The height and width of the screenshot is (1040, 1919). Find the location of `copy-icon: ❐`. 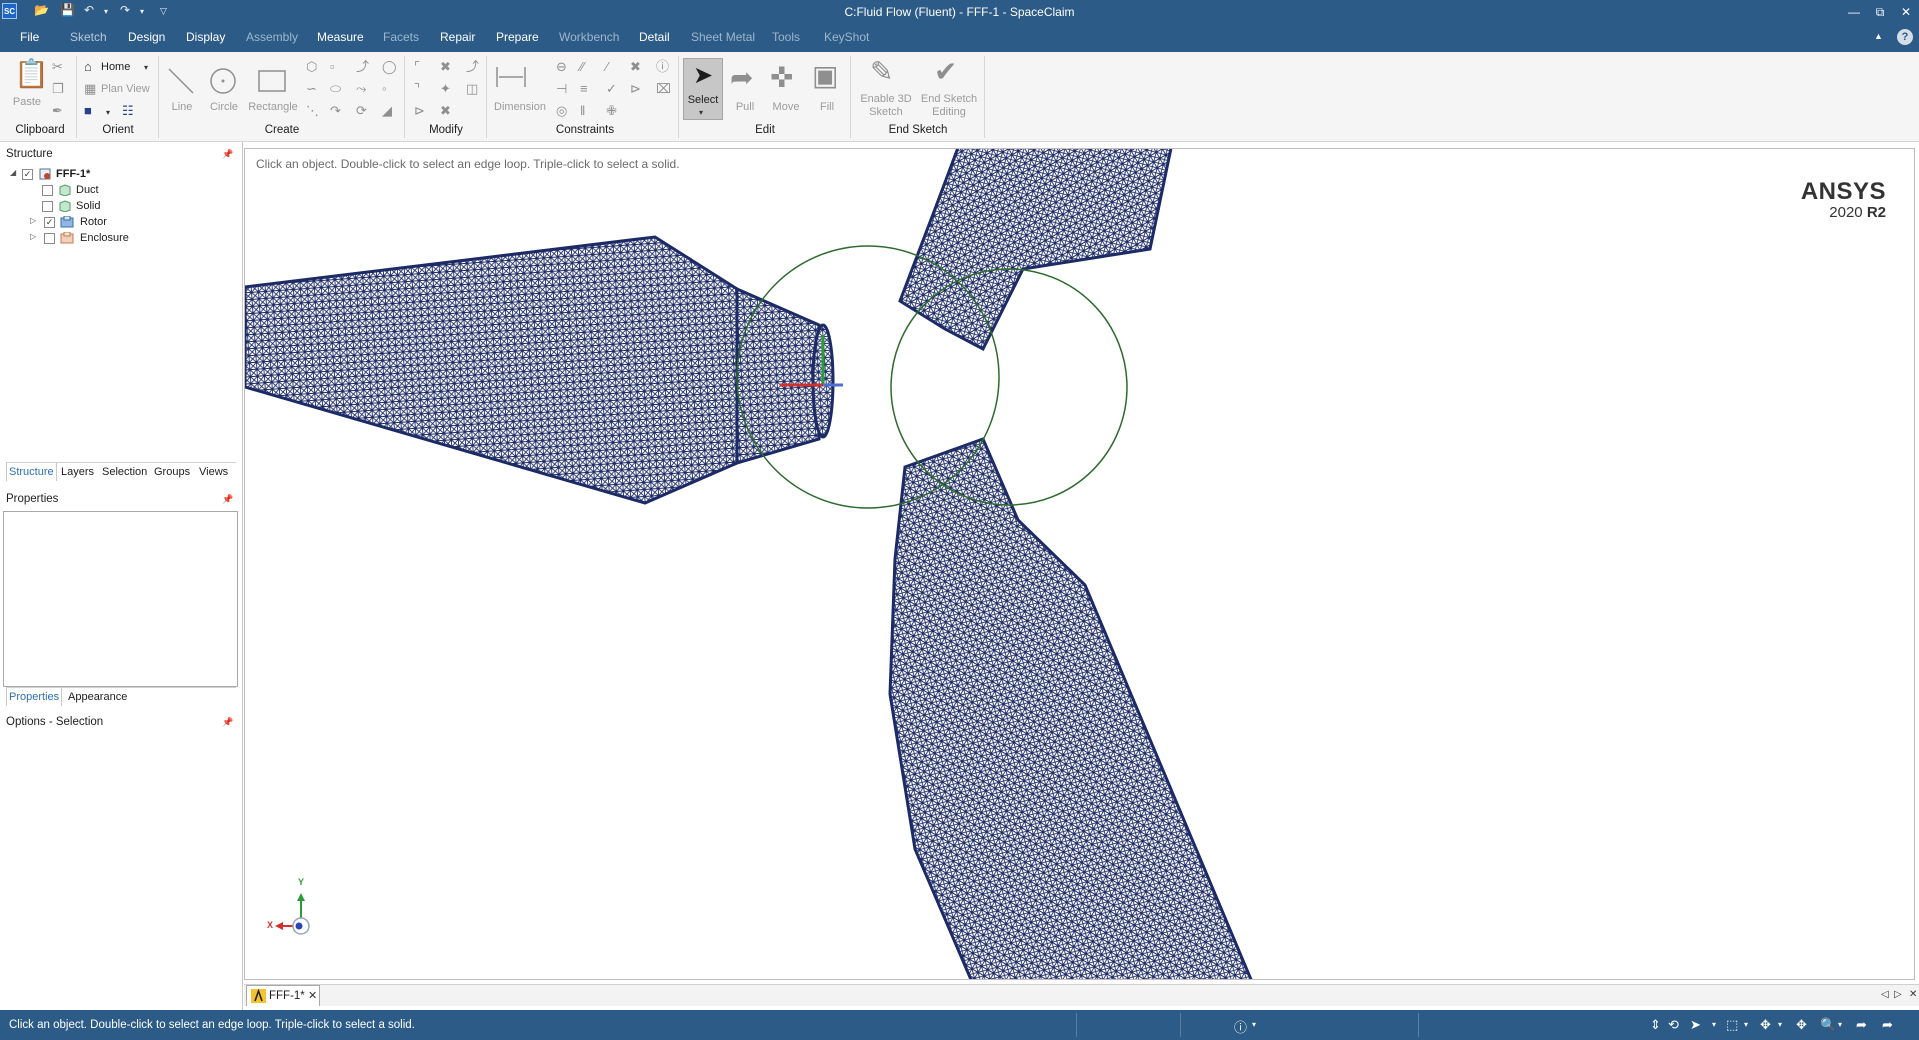

copy-icon: ❐ is located at coordinates (58, 88).